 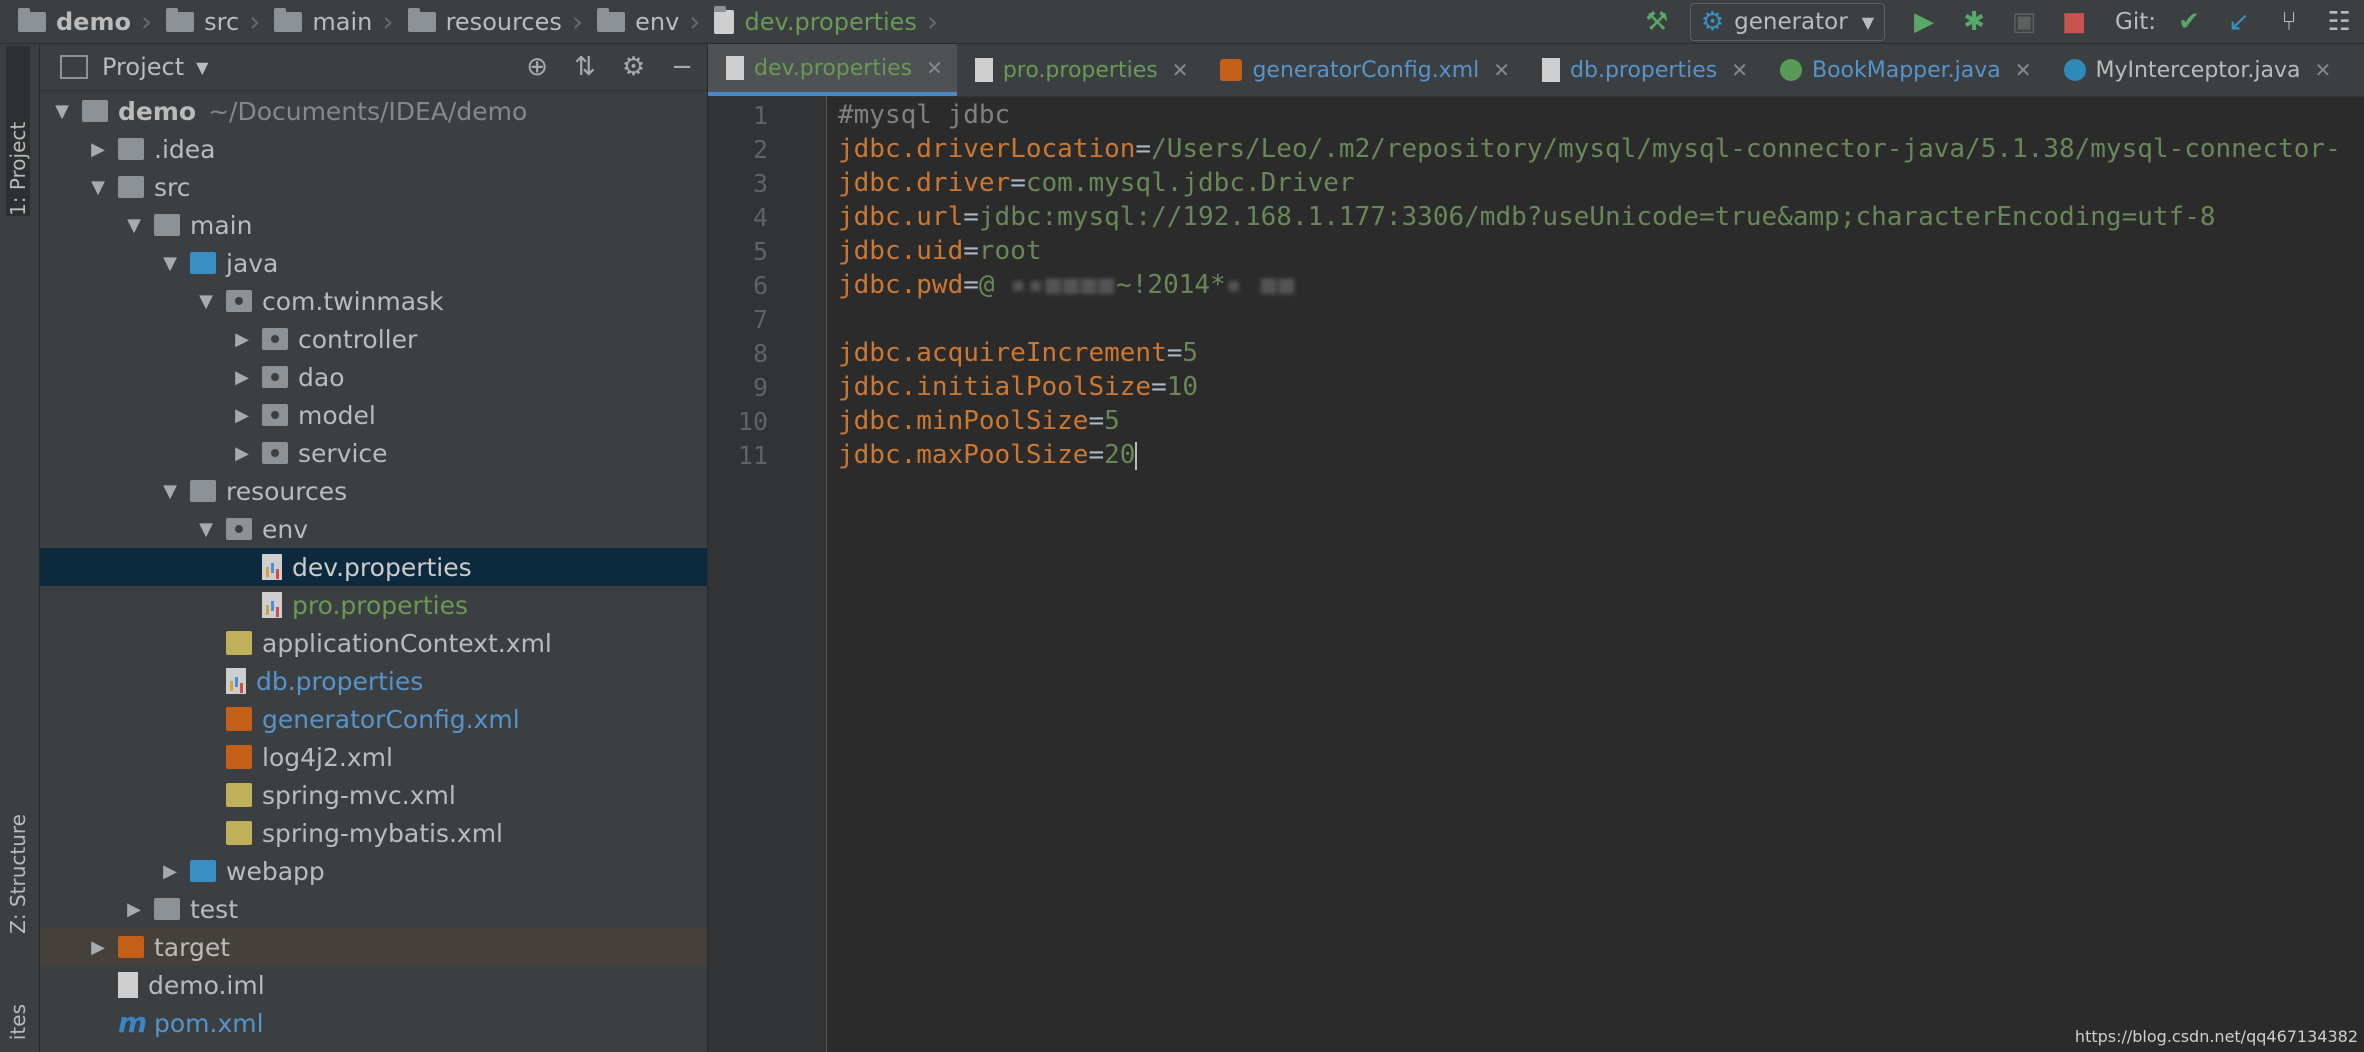 I want to click on tree-node: ▼ env, so click(x=373, y=529).